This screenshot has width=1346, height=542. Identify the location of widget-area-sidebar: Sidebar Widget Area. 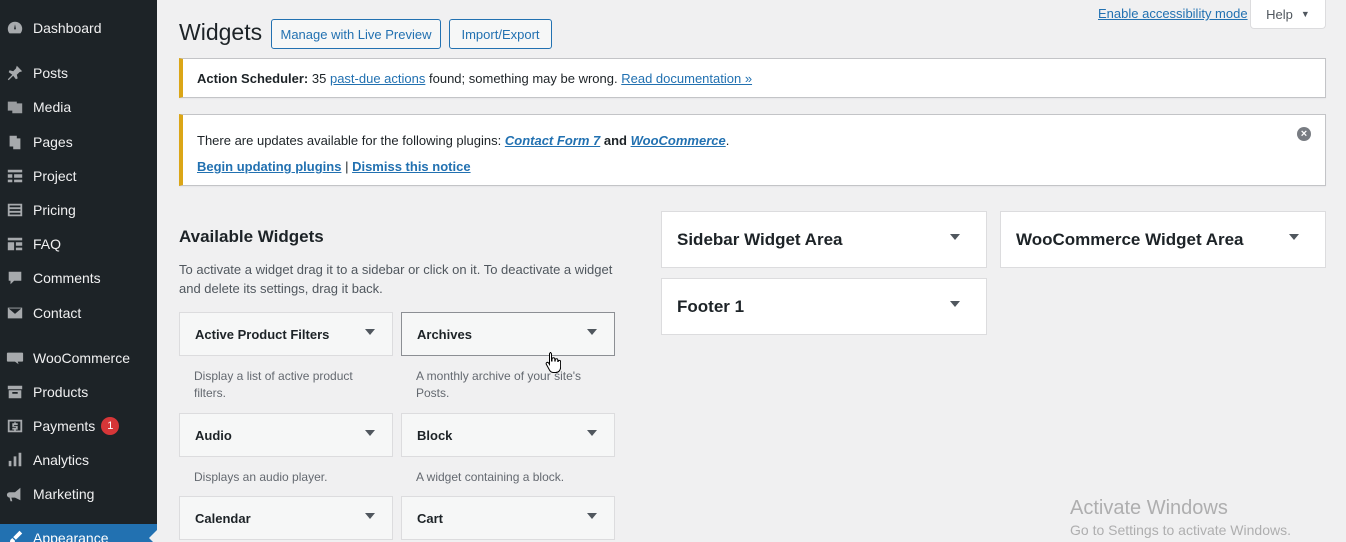
(824, 239).